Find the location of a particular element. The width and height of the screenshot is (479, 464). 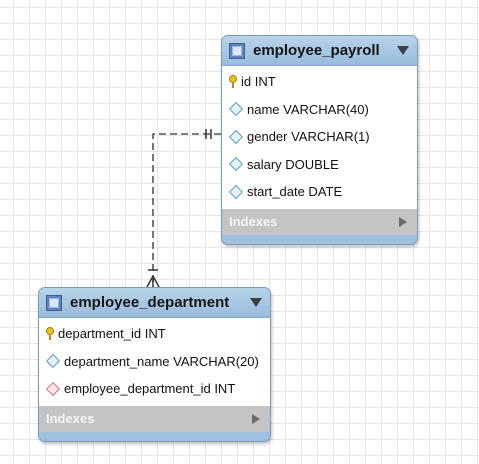

column-label: salary DOUBLE is located at coordinates (293, 164).